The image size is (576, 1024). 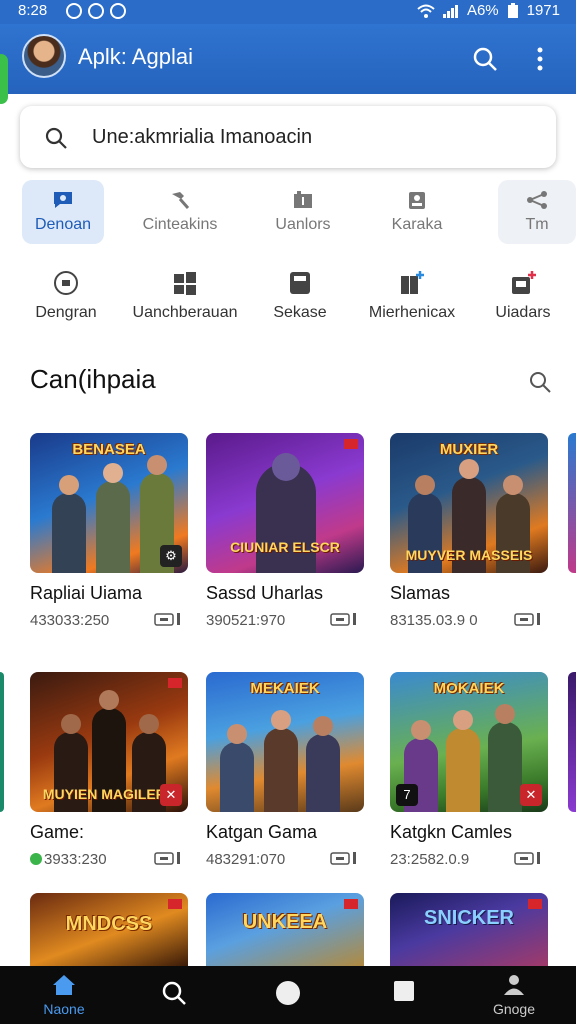 I want to click on subcategory-uiadars: Uiadars, so click(x=523, y=296).